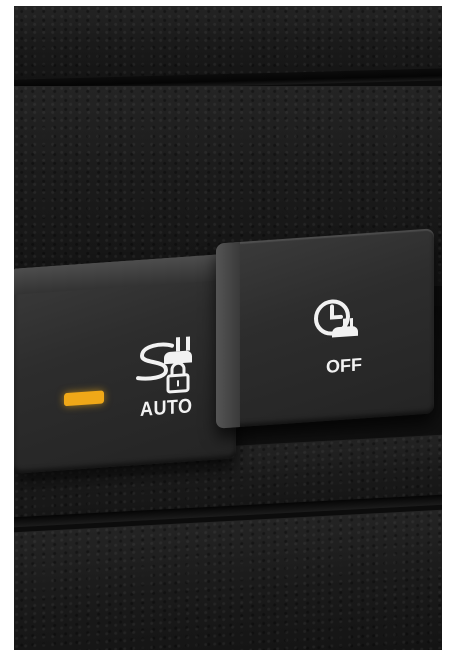 Image resolution: width=450 pixels, height=656 pixels. Describe the element at coordinates (167, 367) in the screenshot. I see `plug-lock-icon` at that location.